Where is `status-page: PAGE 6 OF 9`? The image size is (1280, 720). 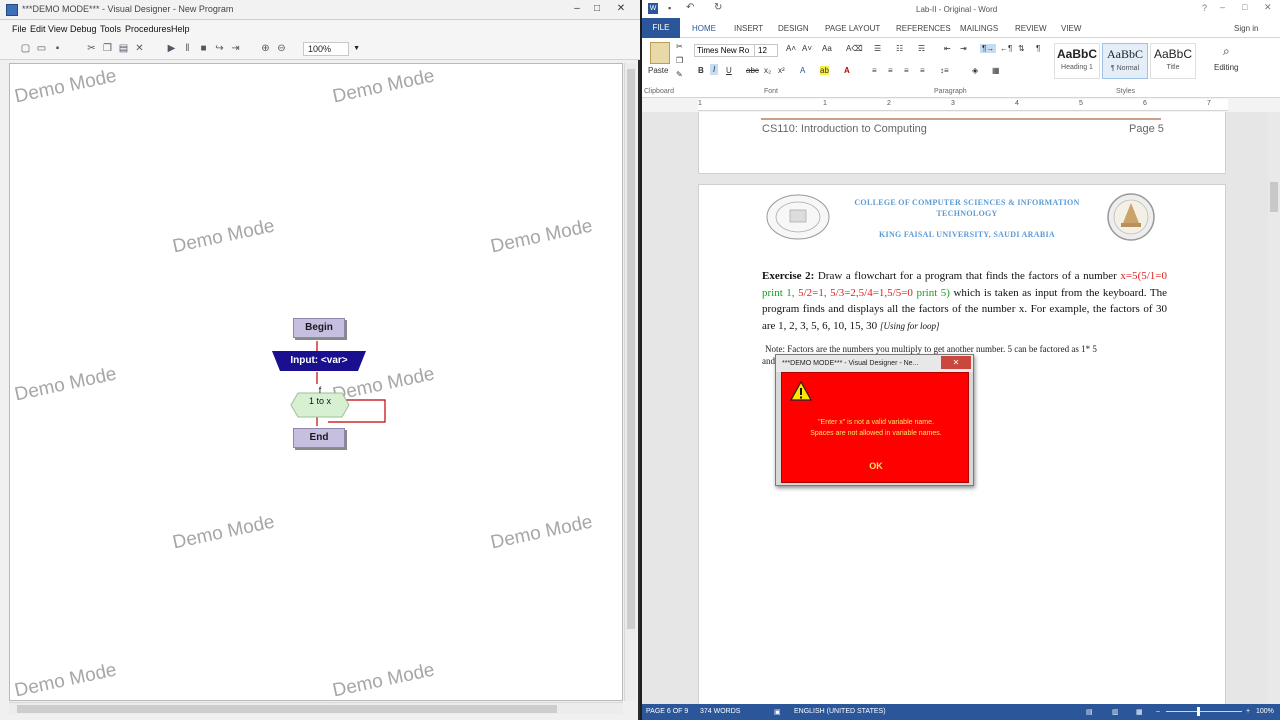
status-page: PAGE 6 OF 9 is located at coordinates (667, 711).